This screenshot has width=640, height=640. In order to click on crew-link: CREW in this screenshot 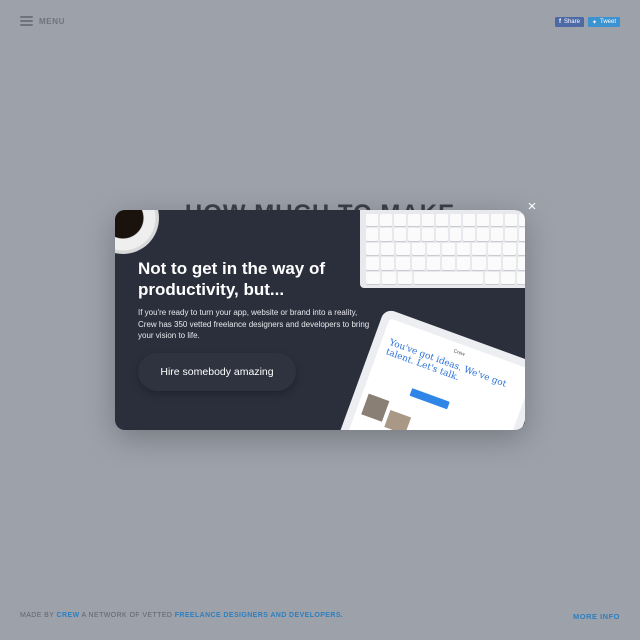, I will do `click(68, 615)`.